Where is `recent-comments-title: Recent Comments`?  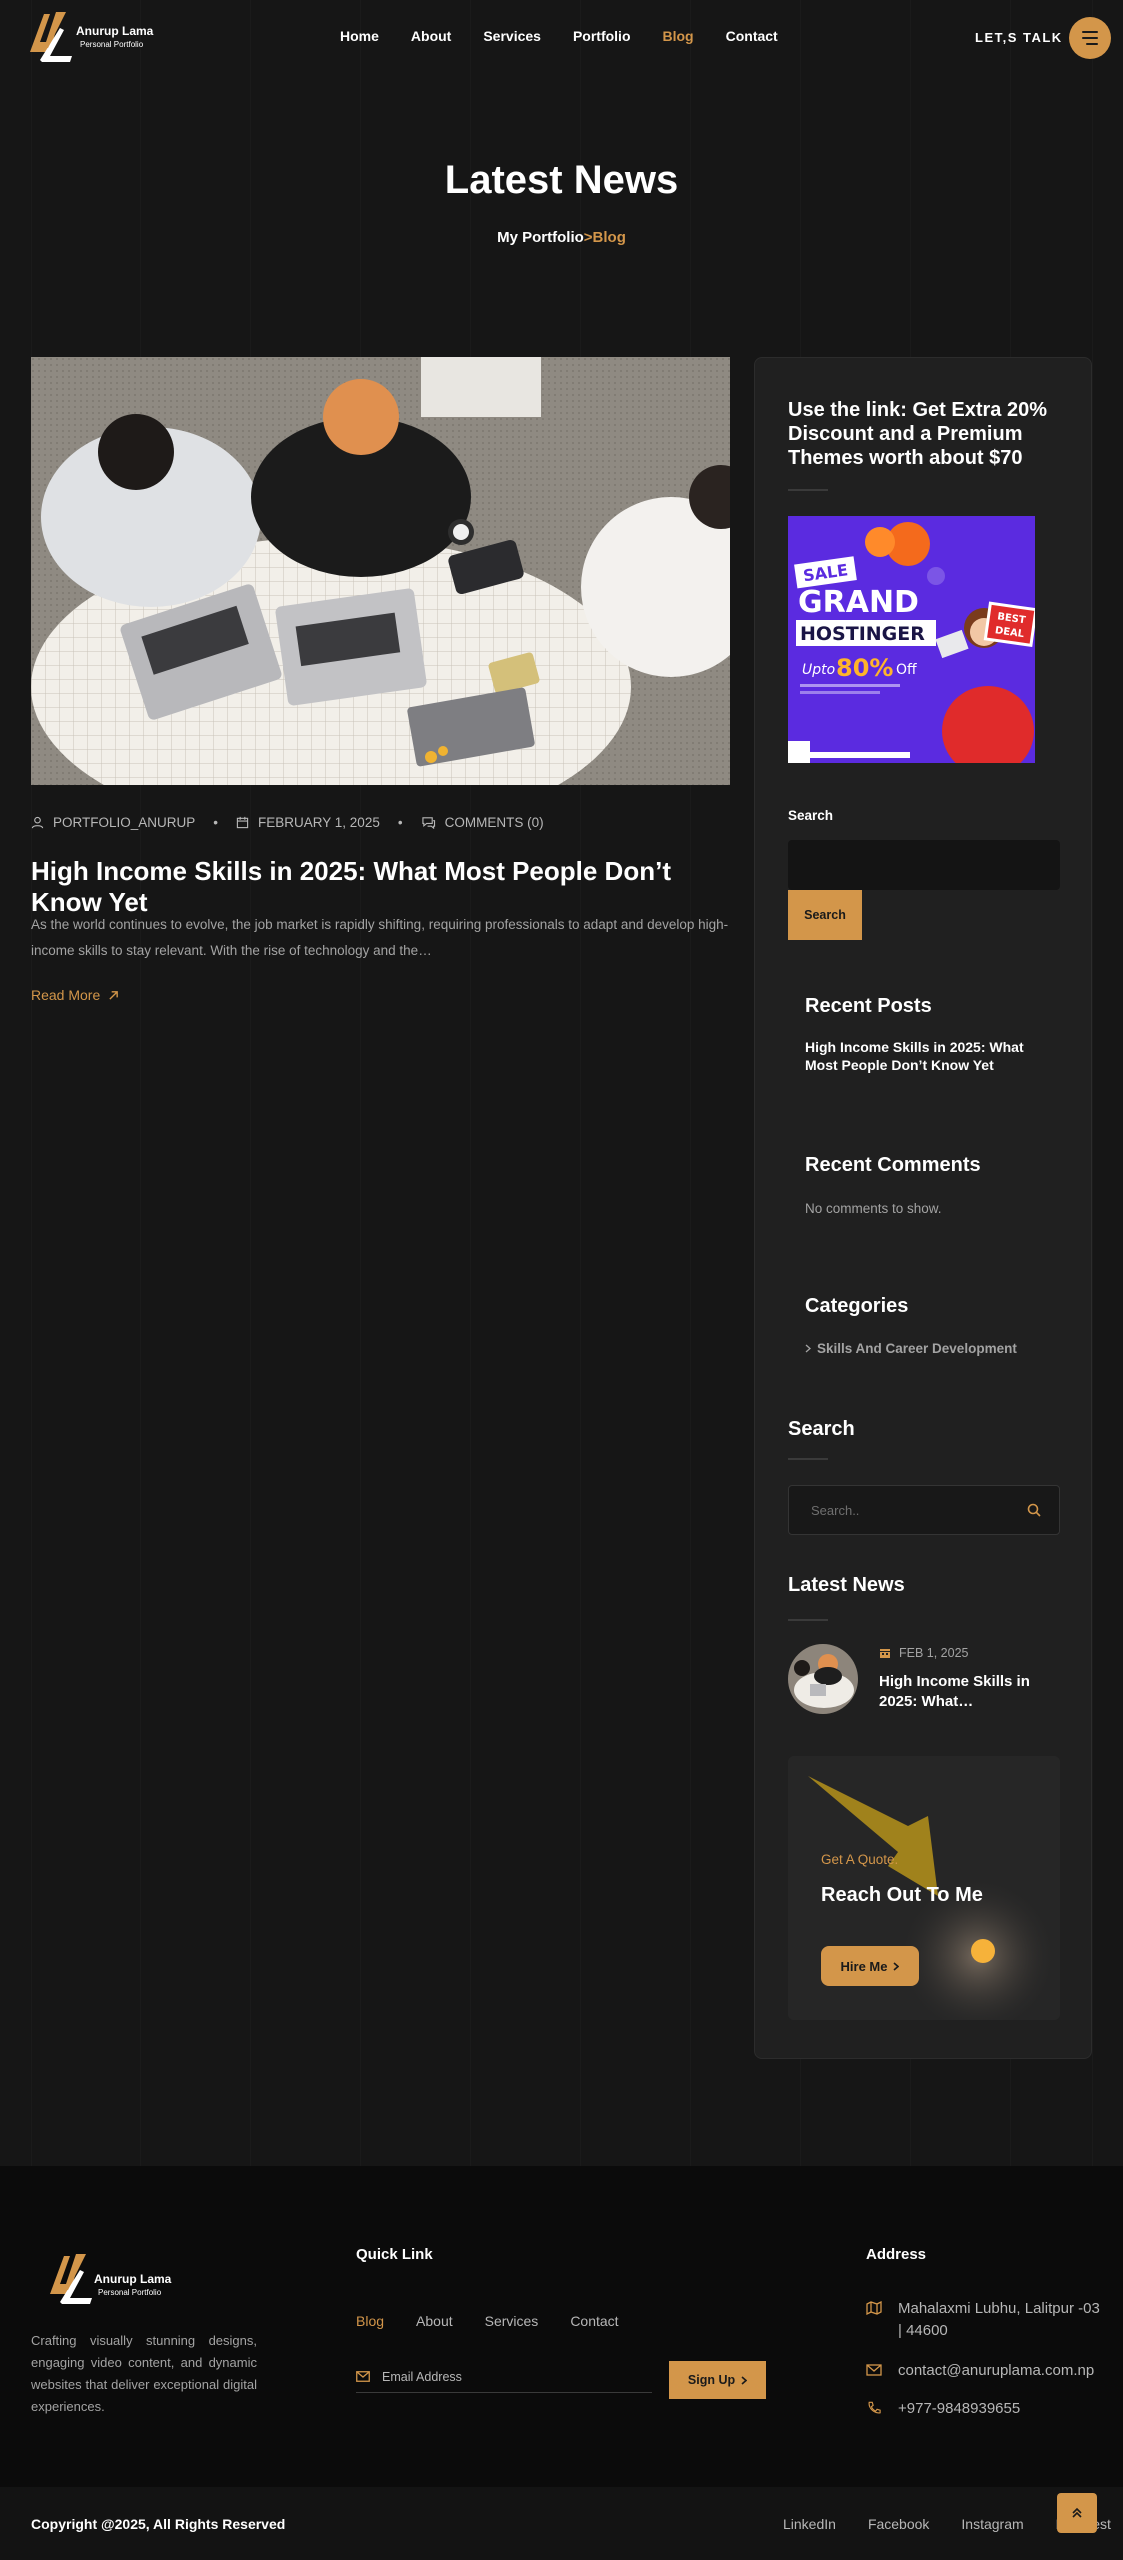
recent-comments-title: Recent Comments is located at coordinates (893, 1165).